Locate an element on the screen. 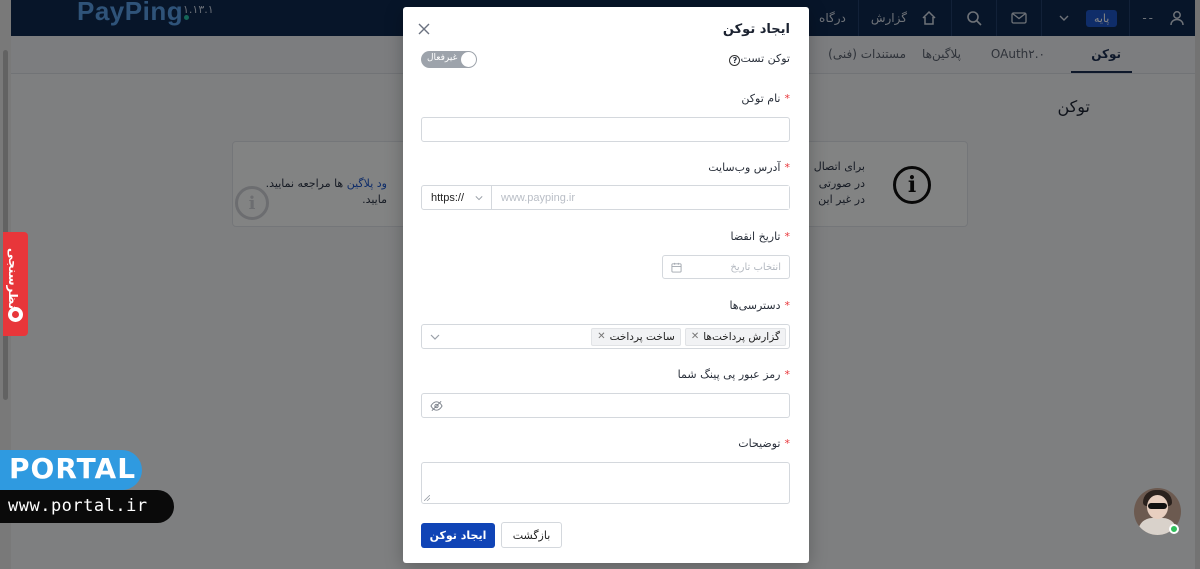  permission-tag: گزارش پرداخت‌ها ✕ is located at coordinates (735, 336).